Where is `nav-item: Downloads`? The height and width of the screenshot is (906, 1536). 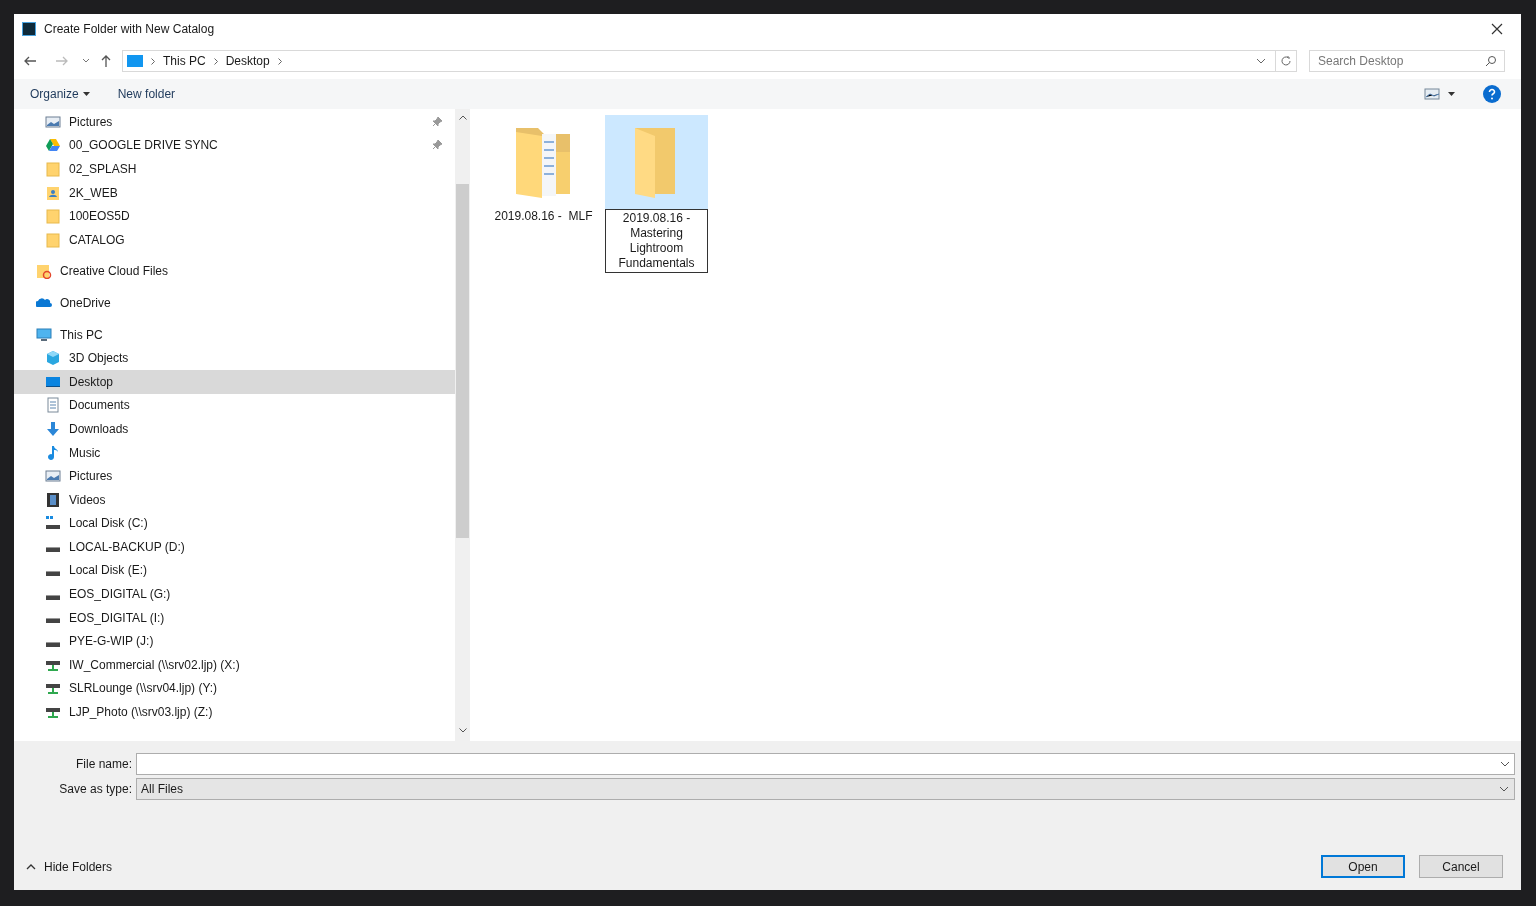
nav-item: Downloads is located at coordinates (234, 429).